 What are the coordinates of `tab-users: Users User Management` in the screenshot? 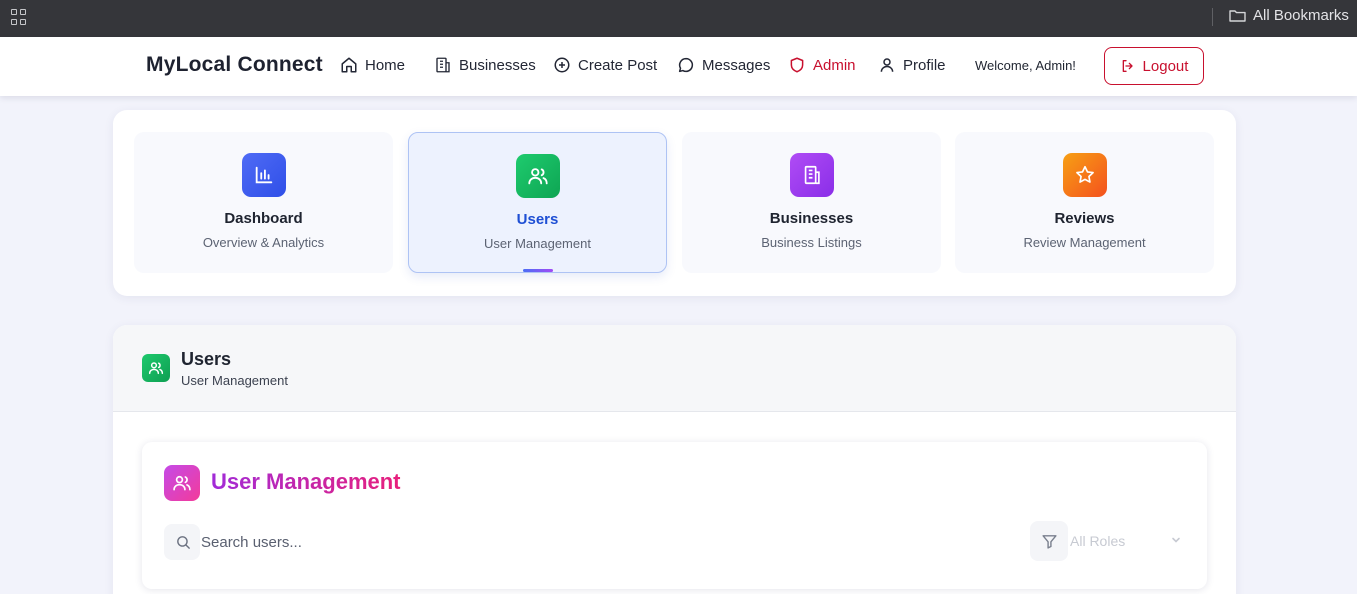 It's located at (537, 202).